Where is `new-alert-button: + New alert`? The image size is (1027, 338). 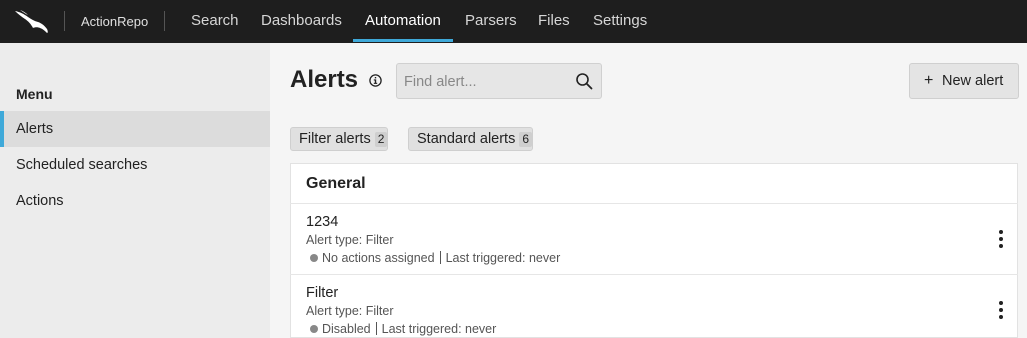 new-alert-button: + New alert is located at coordinates (964, 81).